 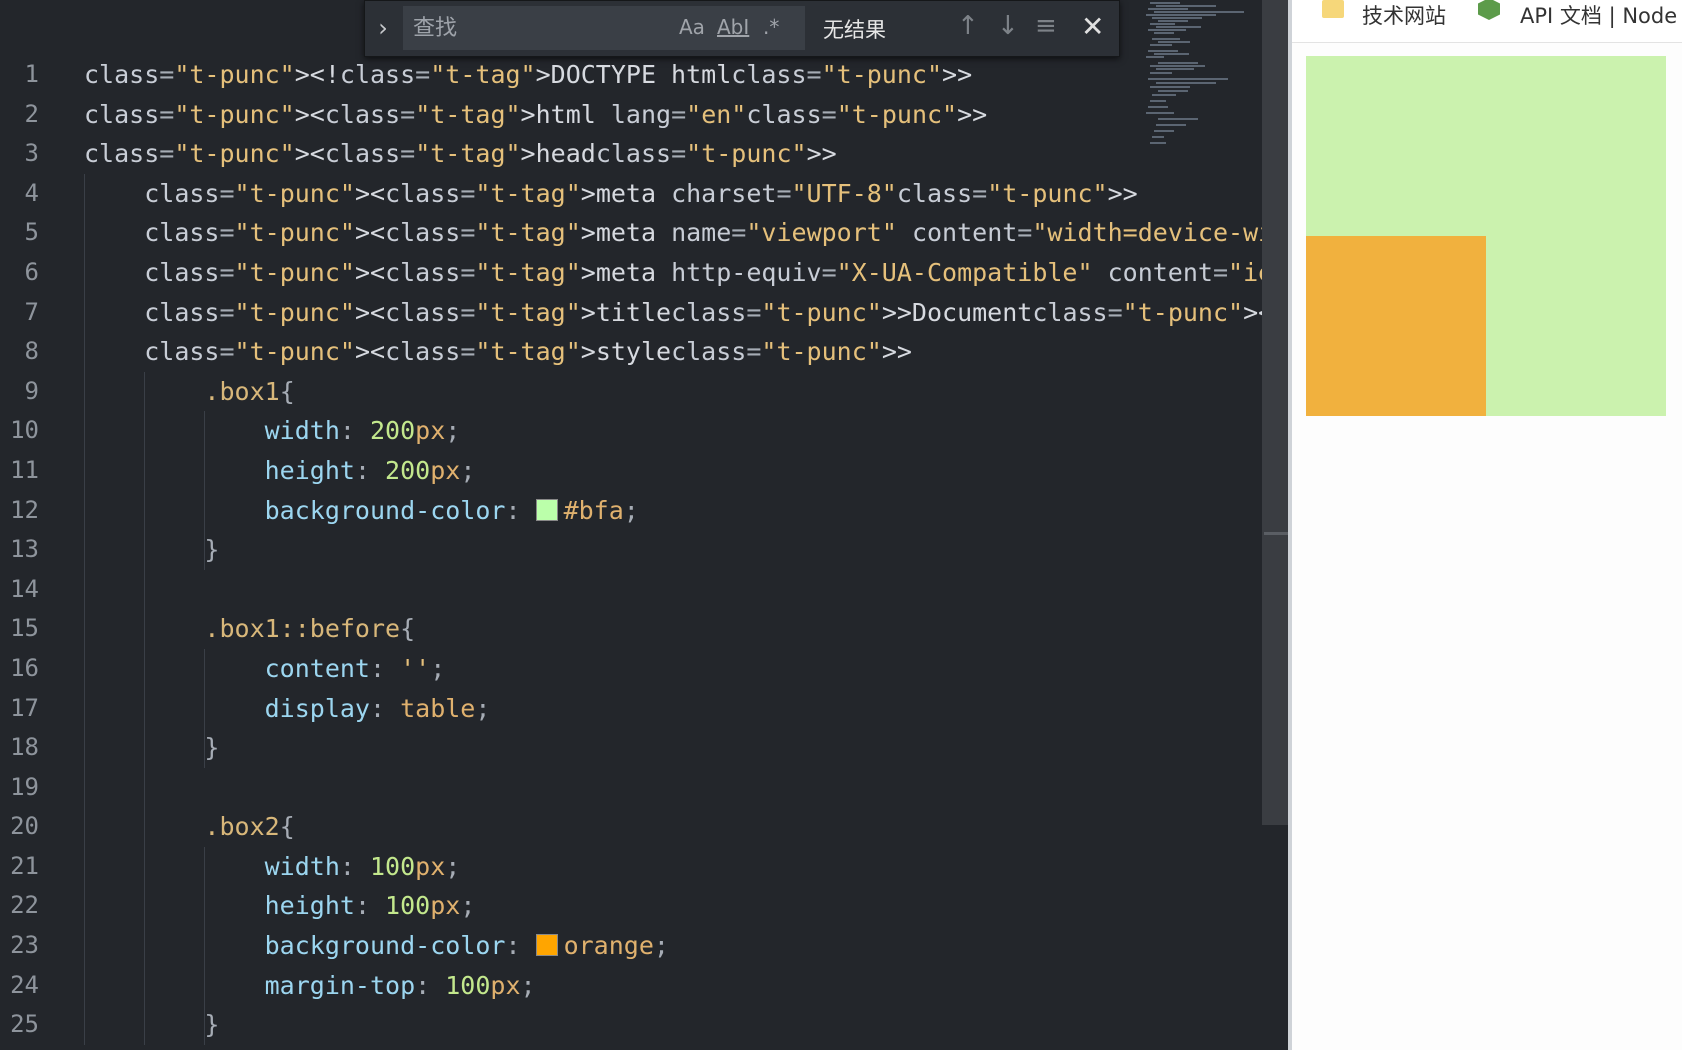 What do you see at coordinates (24, 588) in the screenshot?
I see `line-number: 14` at bounding box center [24, 588].